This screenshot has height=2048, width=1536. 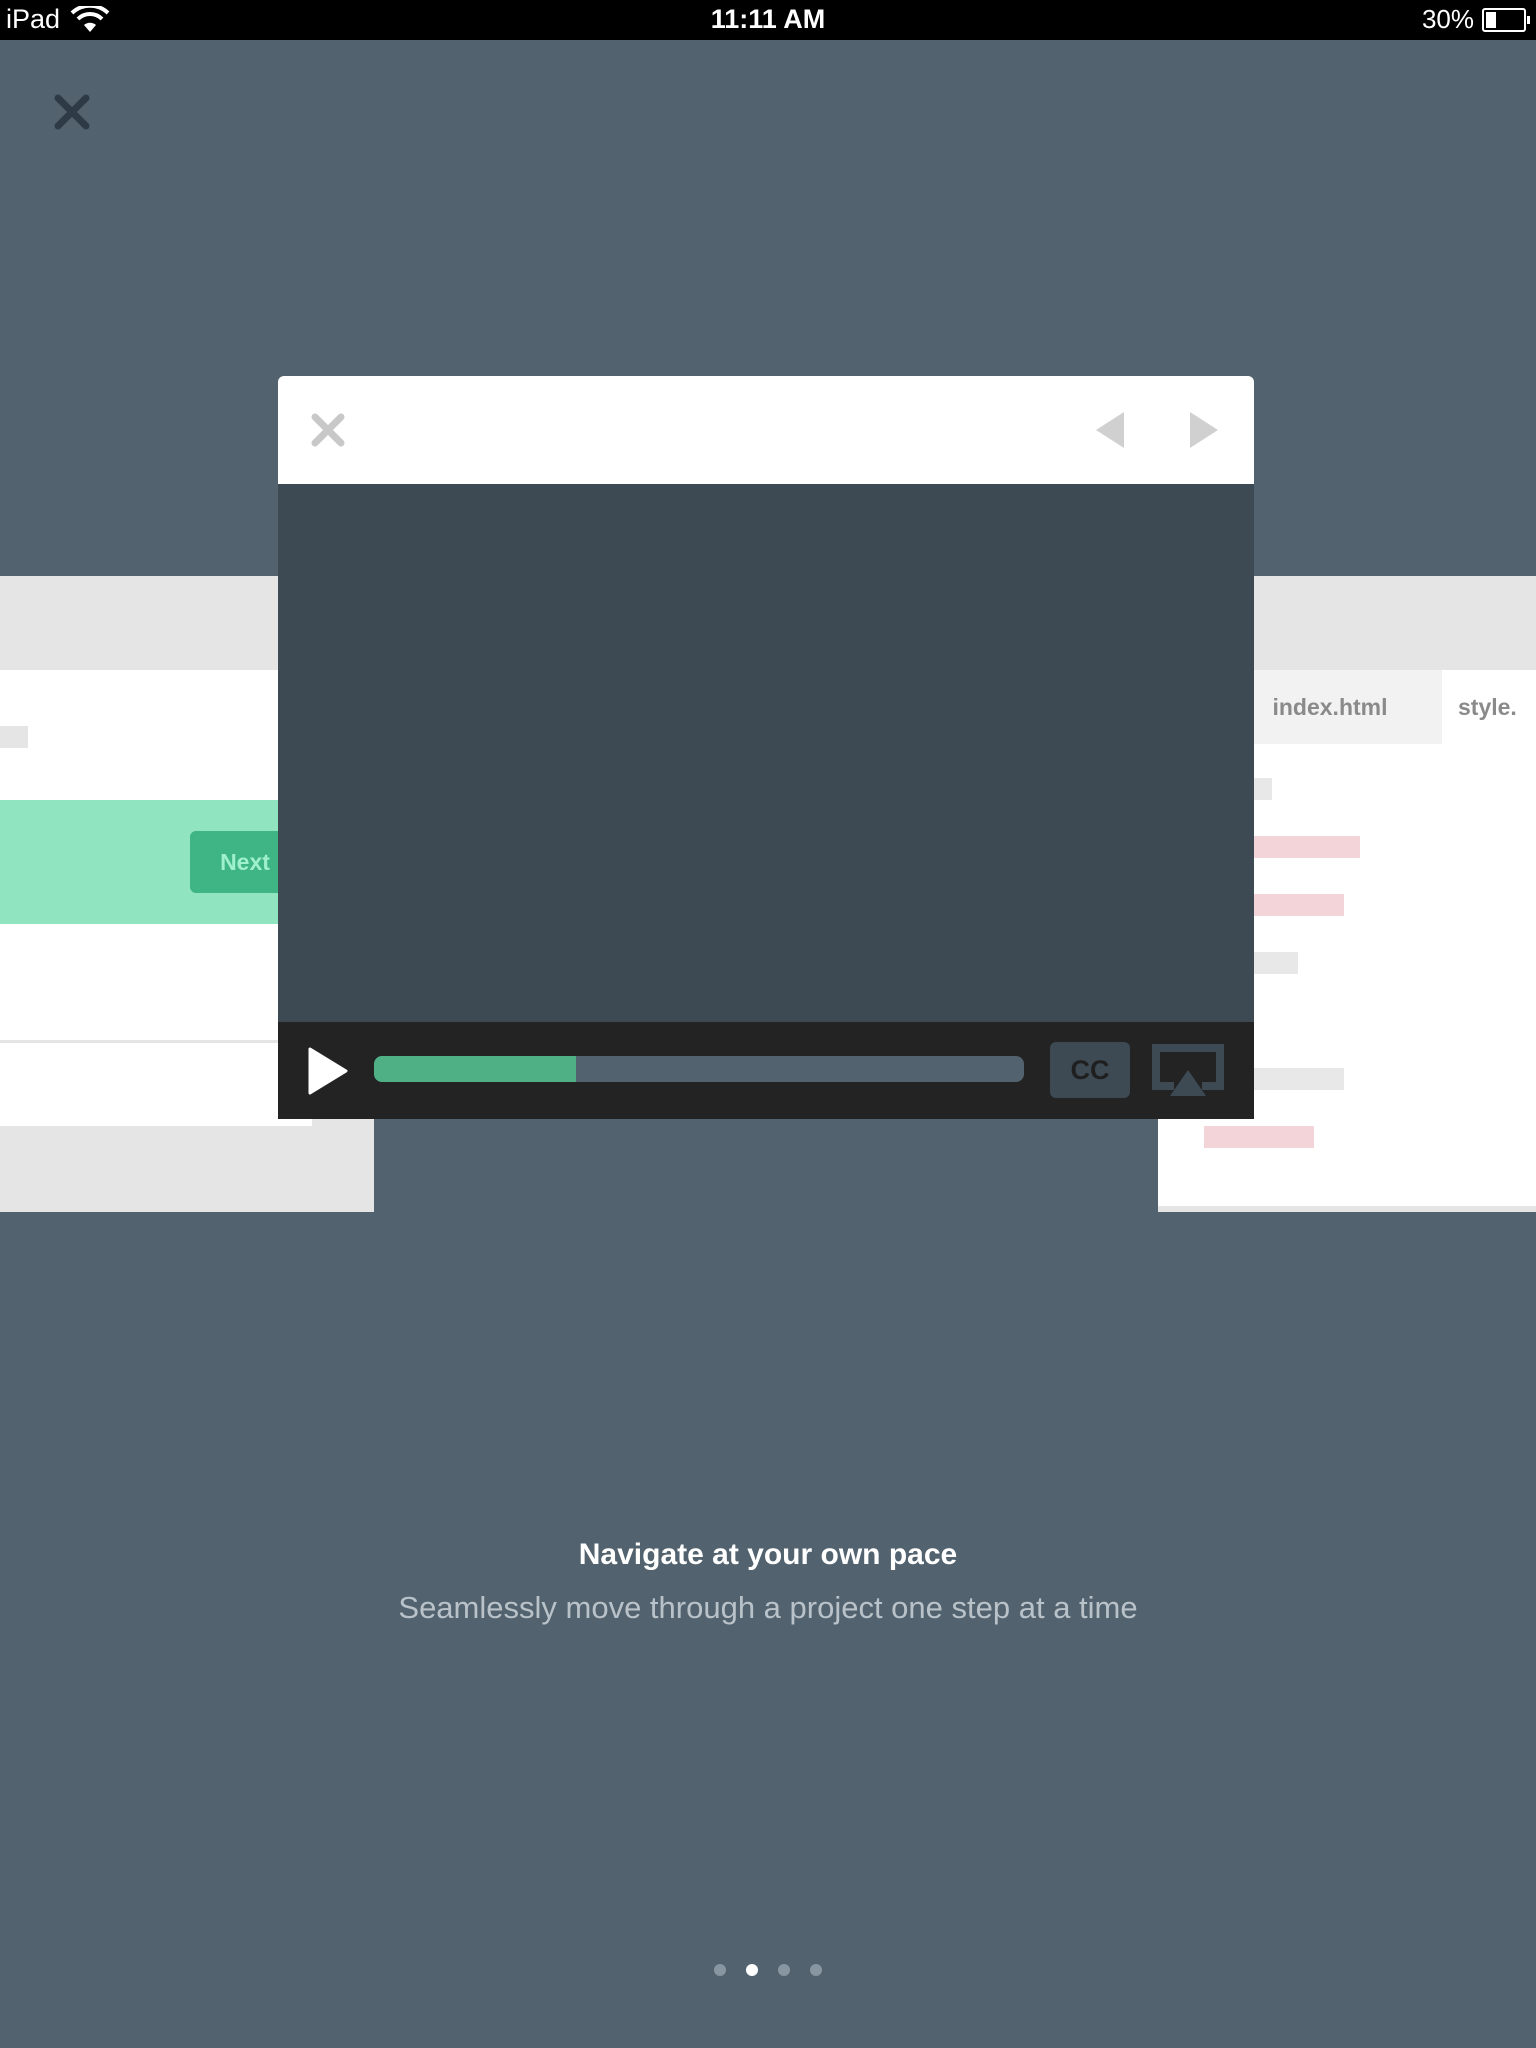 What do you see at coordinates (156, 1041) in the screenshot?
I see `divider` at bounding box center [156, 1041].